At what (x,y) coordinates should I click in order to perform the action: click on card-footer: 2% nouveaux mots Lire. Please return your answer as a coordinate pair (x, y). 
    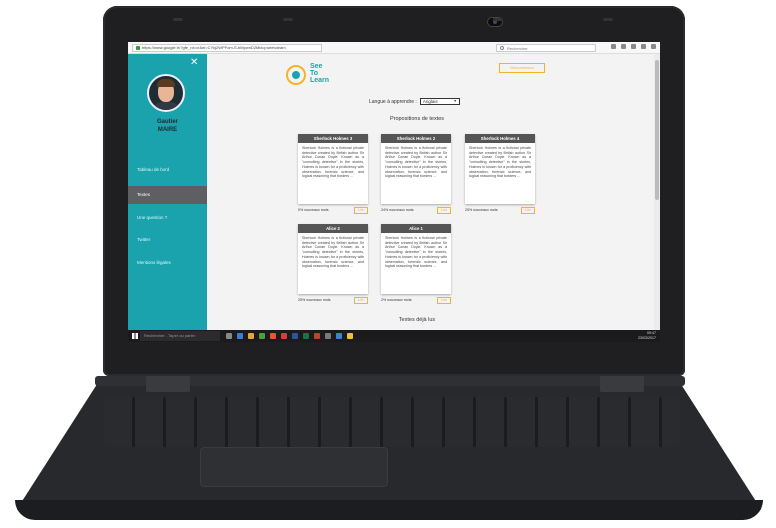
    Looking at the image, I should click on (416, 300).